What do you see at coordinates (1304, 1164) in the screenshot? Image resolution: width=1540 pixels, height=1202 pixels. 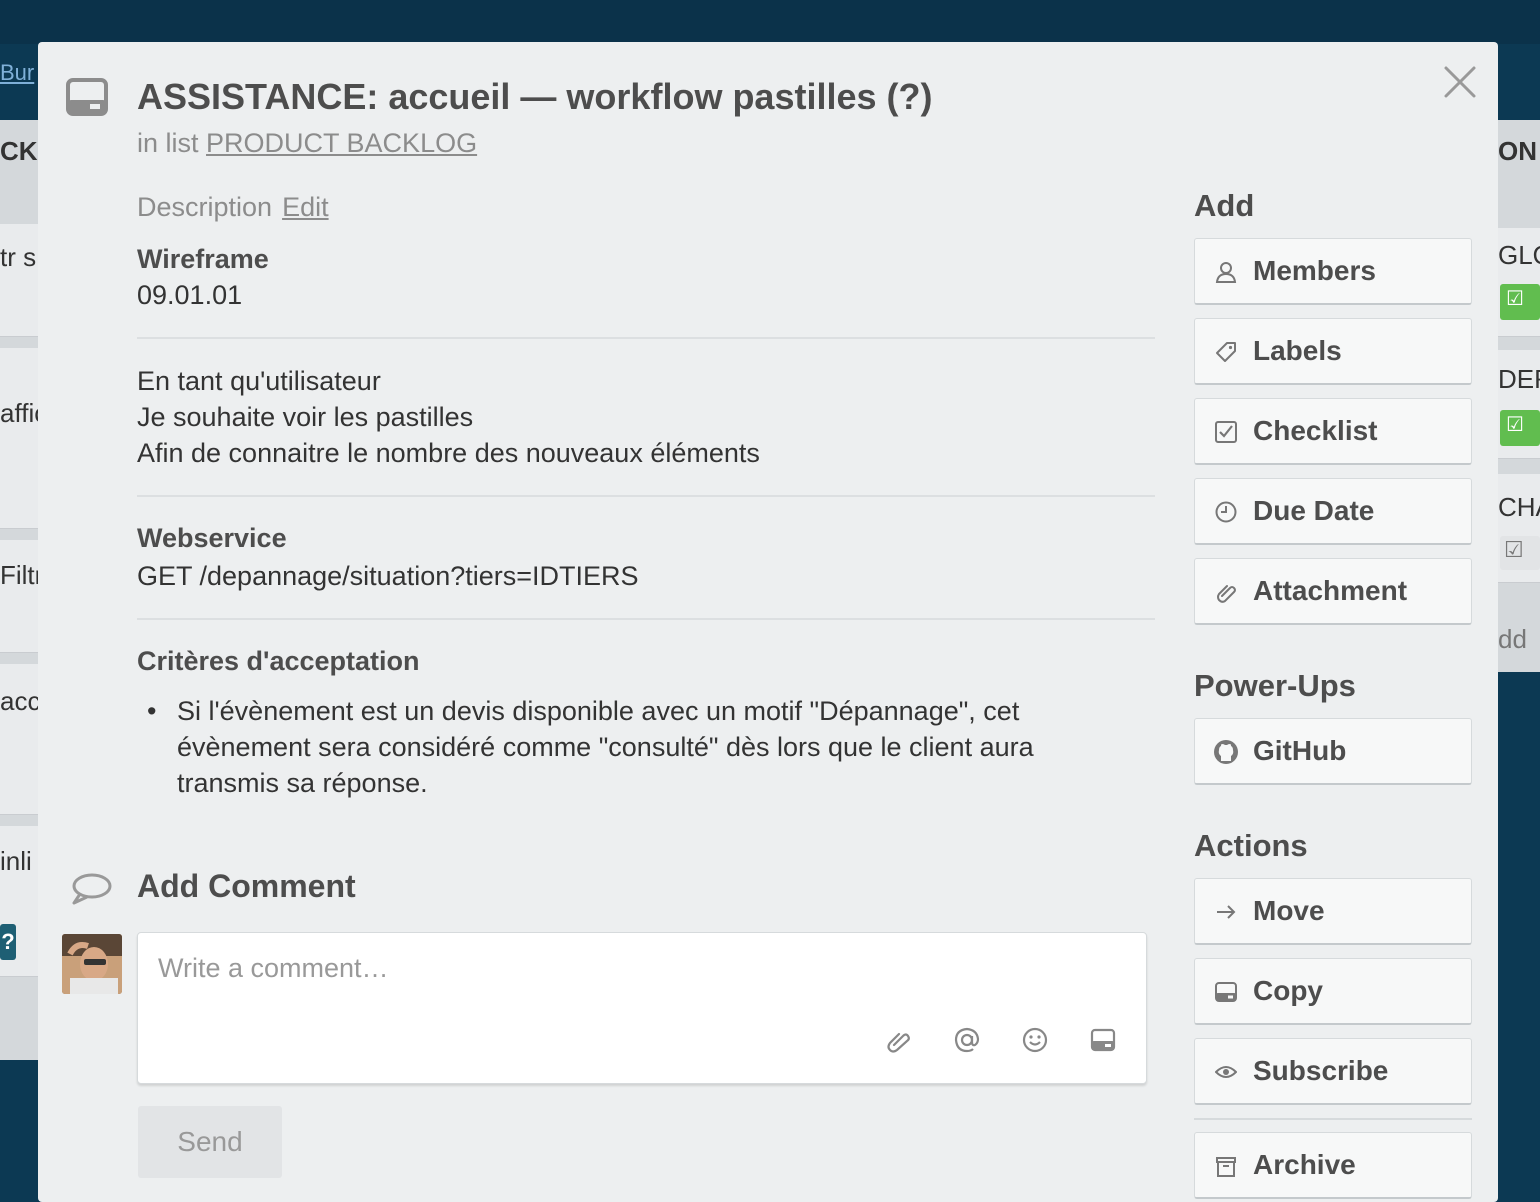 I see `archive-label: Archive` at bounding box center [1304, 1164].